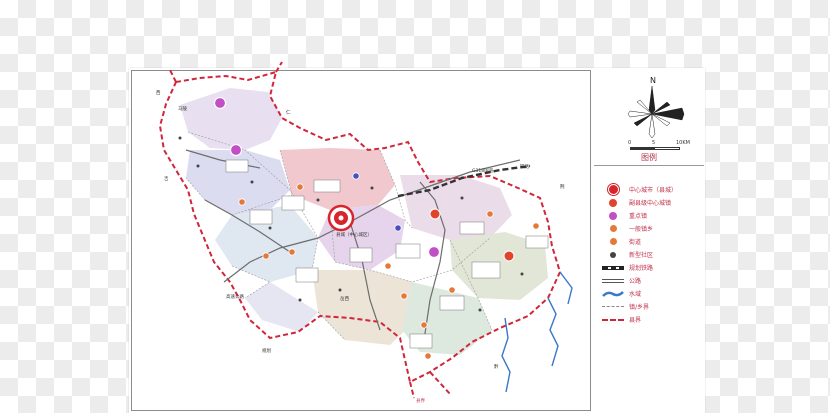 This screenshot has width=830, height=413. What do you see at coordinates (652, 319) in the screenshot?
I see `legend-item-county-boundary: 县界` at bounding box center [652, 319].